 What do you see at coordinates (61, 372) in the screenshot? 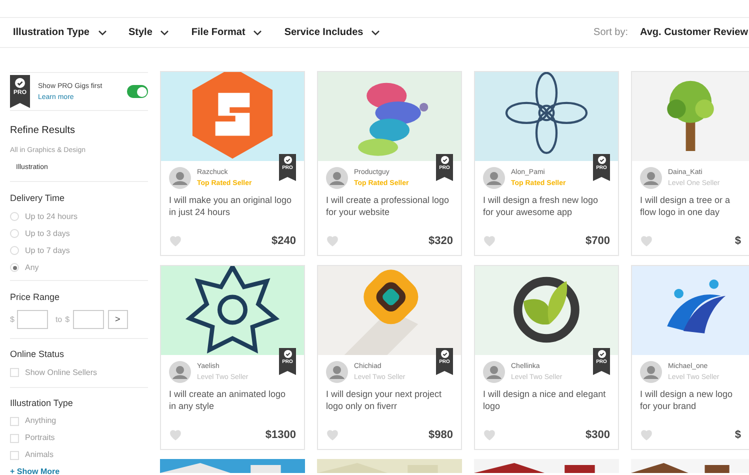
I see `option-label: Show Online Sellers` at bounding box center [61, 372].